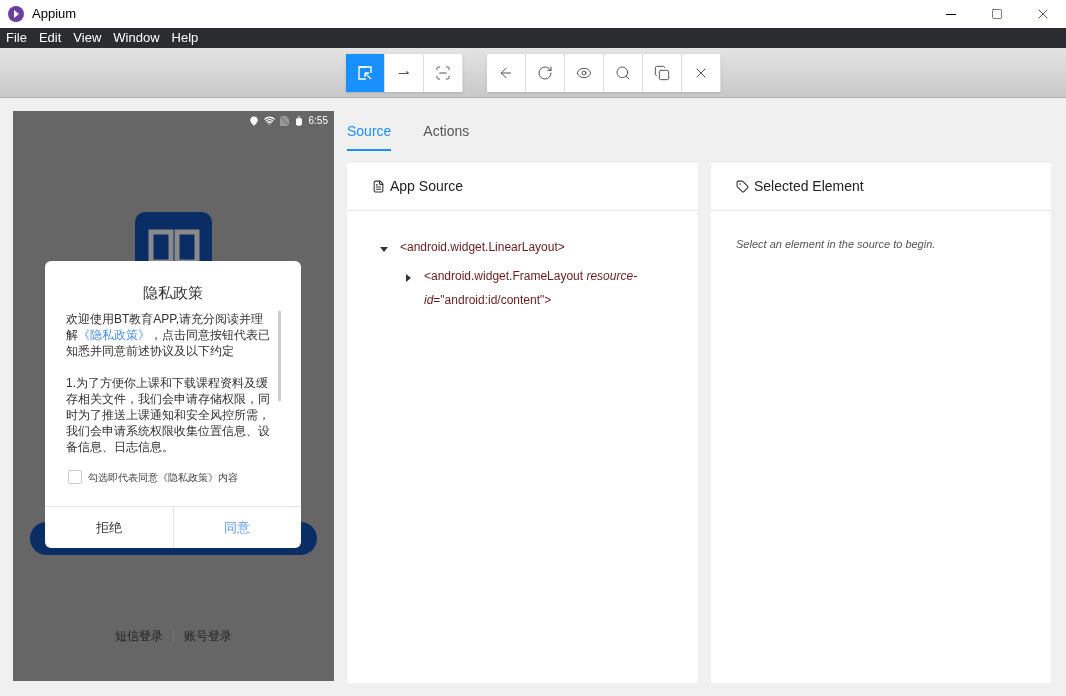 Image resolution: width=1066 pixels, height=696 pixels. Describe the element at coordinates (50, 38) in the screenshot. I see `menu-item: Edit` at that location.